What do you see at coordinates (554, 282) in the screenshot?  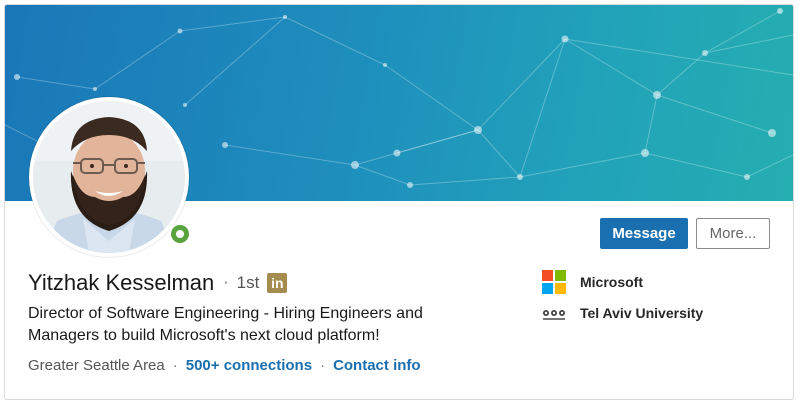 I see `microsoft-logo-icon` at bounding box center [554, 282].